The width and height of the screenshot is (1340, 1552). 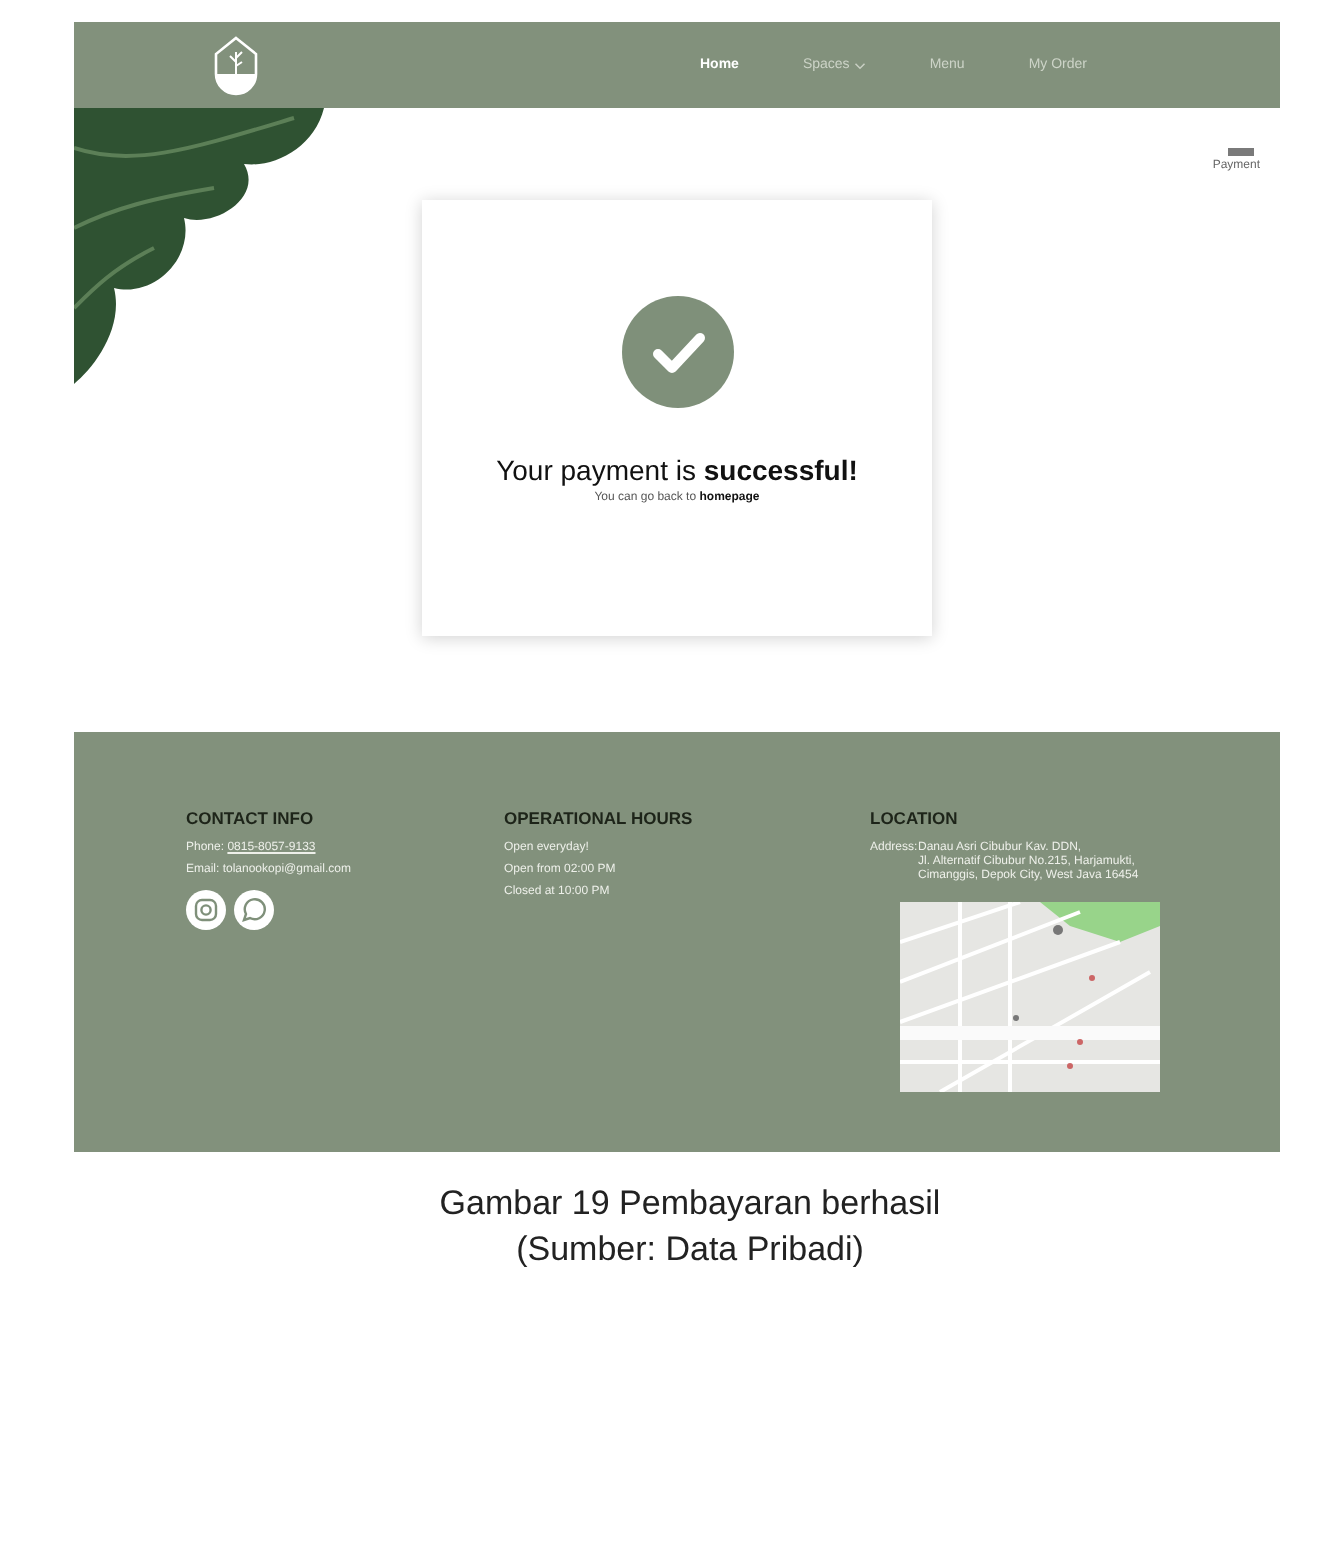 I want to click on tree-logo-icon, so click(x=236, y=65).